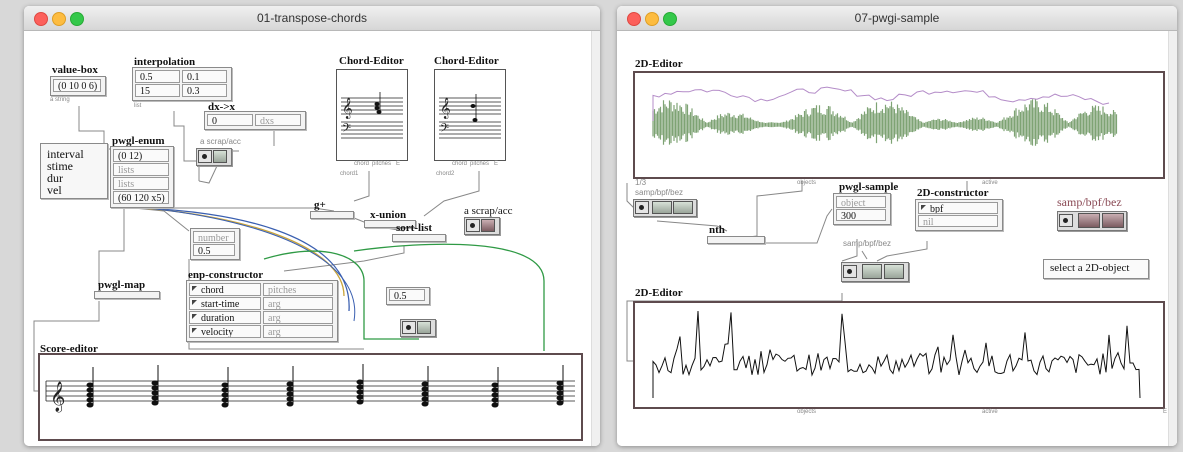 Image resolution: width=1183 pixels, height=452 pixels. I want to click on 2d-editor-bottom, so click(899, 355).